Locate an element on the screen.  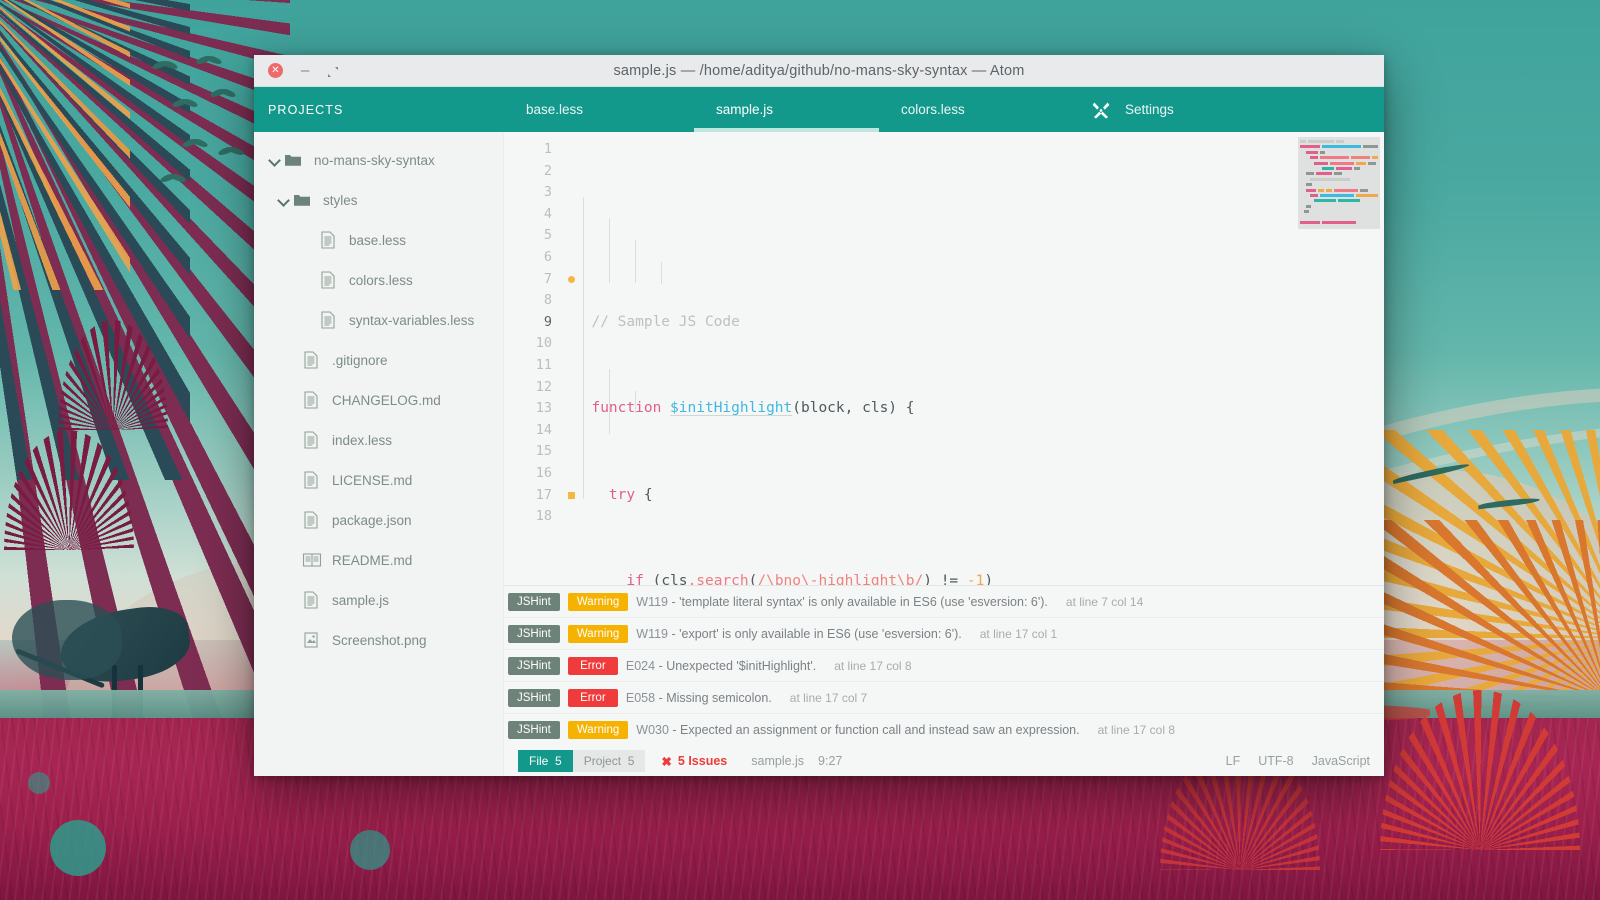
tree-file-package-json: package.json is located at coordinates (378, 520).